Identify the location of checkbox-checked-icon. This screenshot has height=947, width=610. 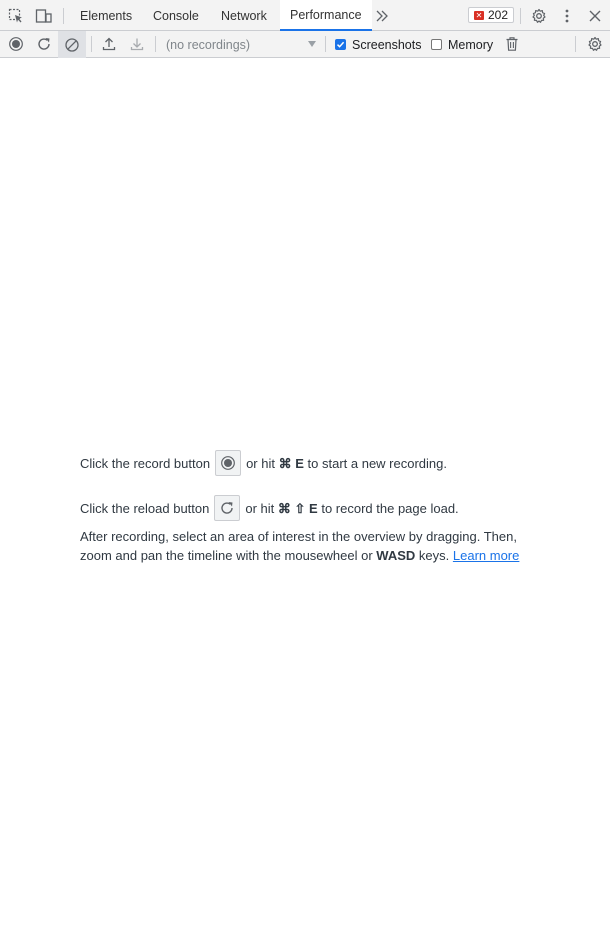
(340, 44).